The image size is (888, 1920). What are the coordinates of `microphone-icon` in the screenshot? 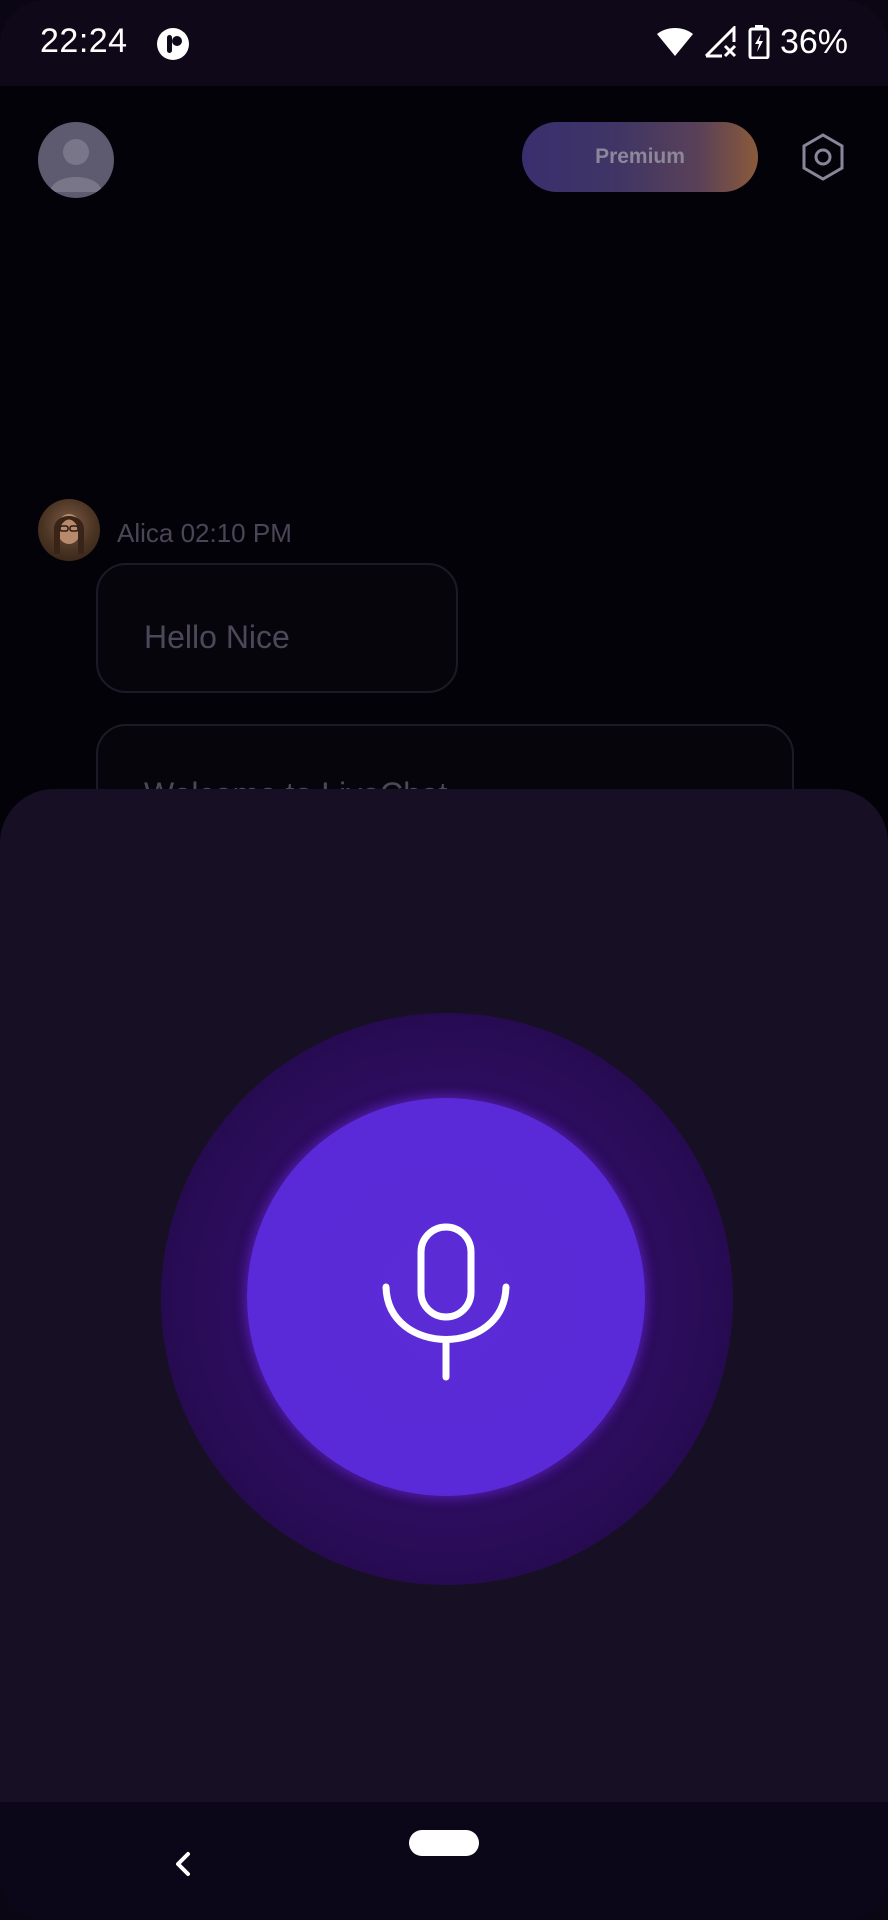 It's located at (446, 1302).